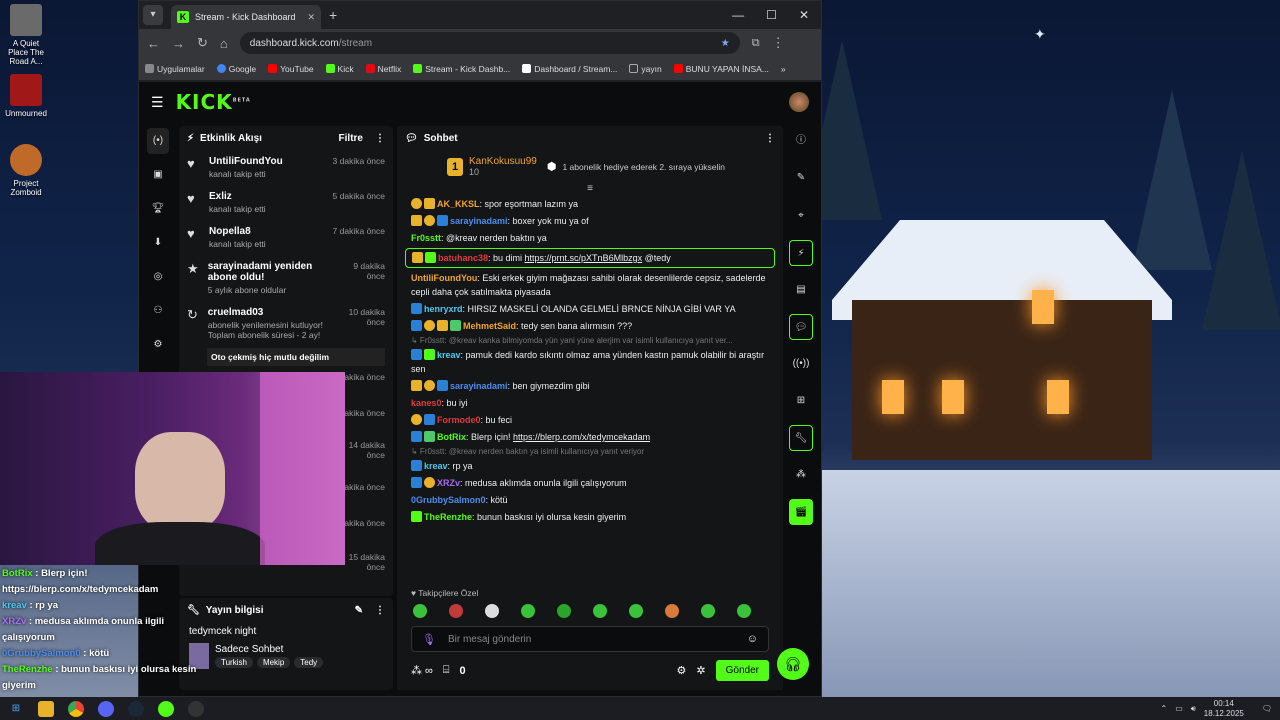 The height and width of the screenshot is (720, 1280). I want to click on support-button: 🎧︎, so click(793, 664).